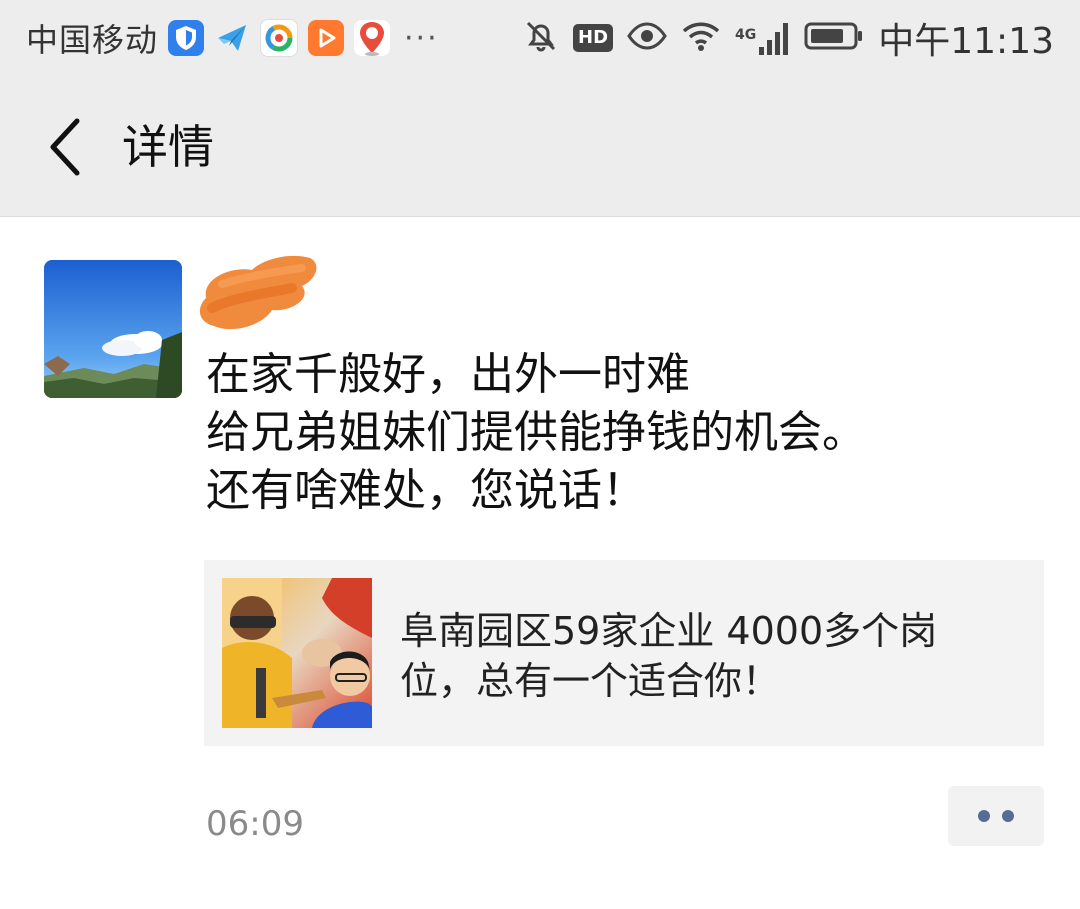  I want to click on network-type: 4G, so click(746, 35).